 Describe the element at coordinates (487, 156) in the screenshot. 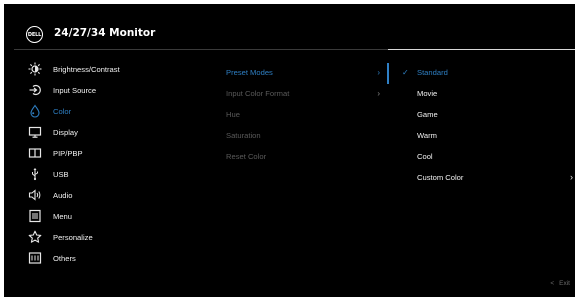

I see `option-cool: Cool` at that location.